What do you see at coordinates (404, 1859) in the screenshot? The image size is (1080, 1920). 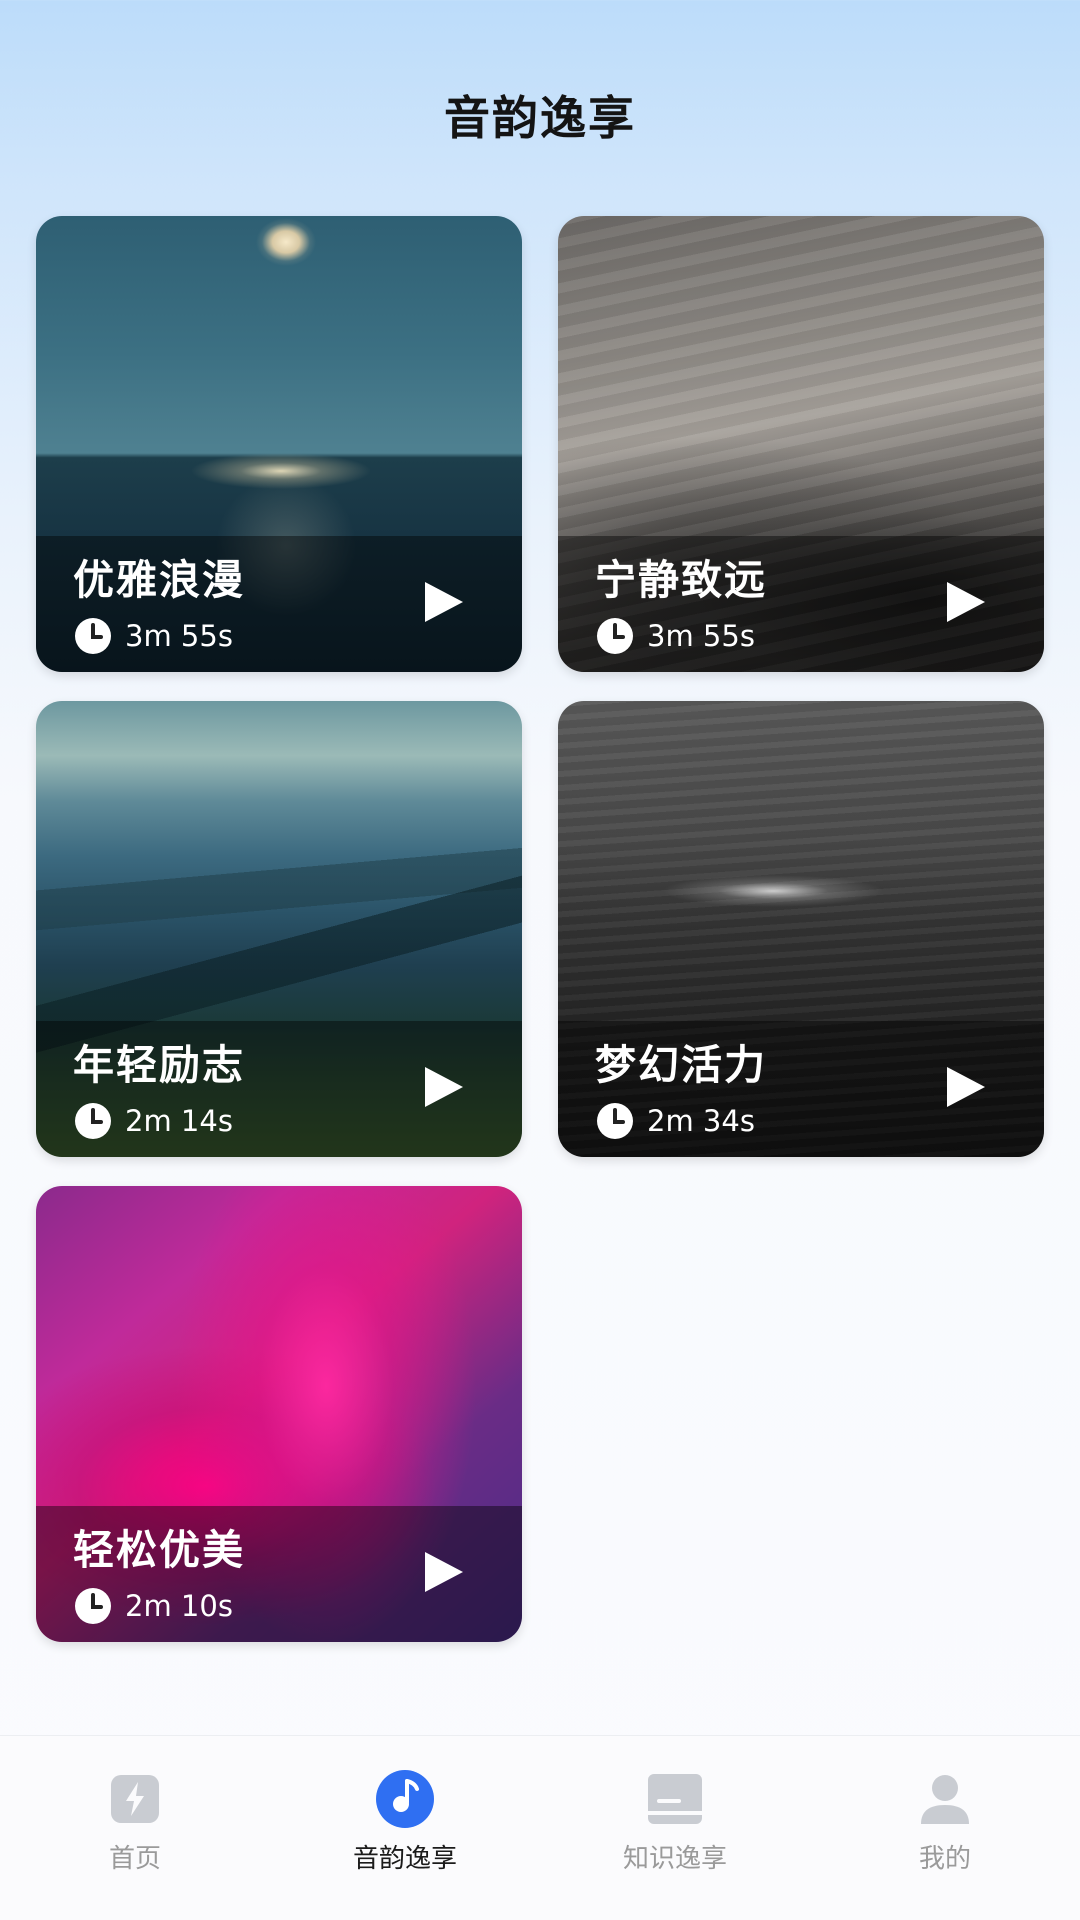 I see `nav-label: 音韵逸享` at bounding box center [404, 1859].